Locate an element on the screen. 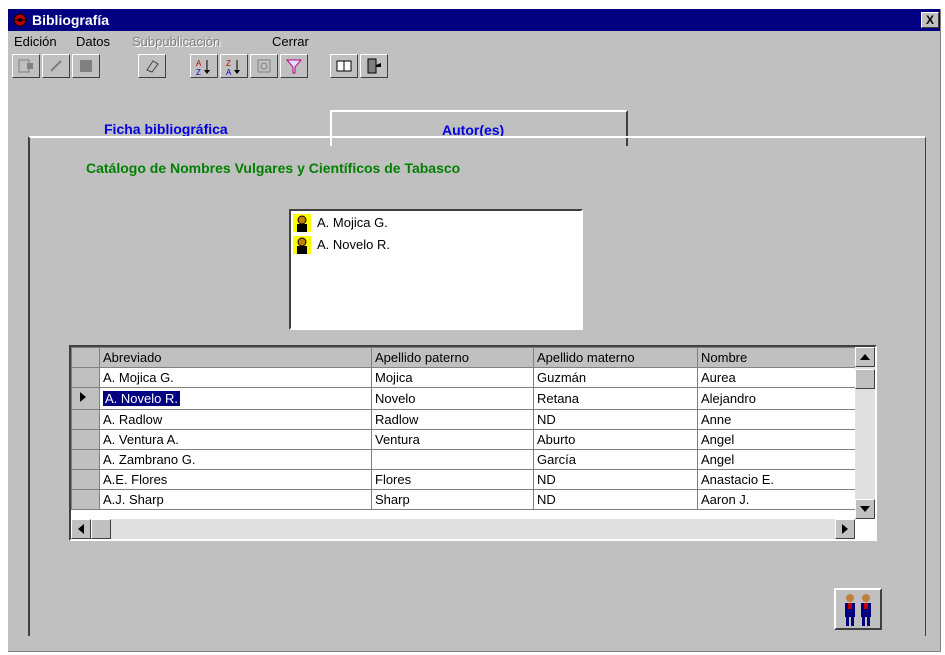 The width and height of the screenshot is (945, 655). cell-apellido-paterno is located at coordinates (452, 459).